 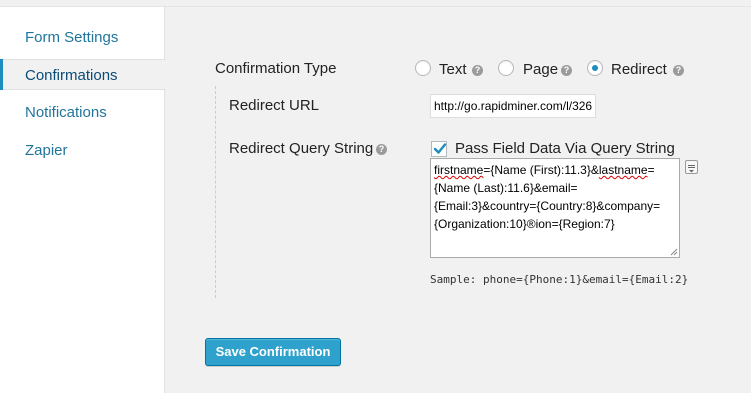 I want to click on pass-field-data-label: Pass Field Data Via Query String, so click(x=565, y=148).